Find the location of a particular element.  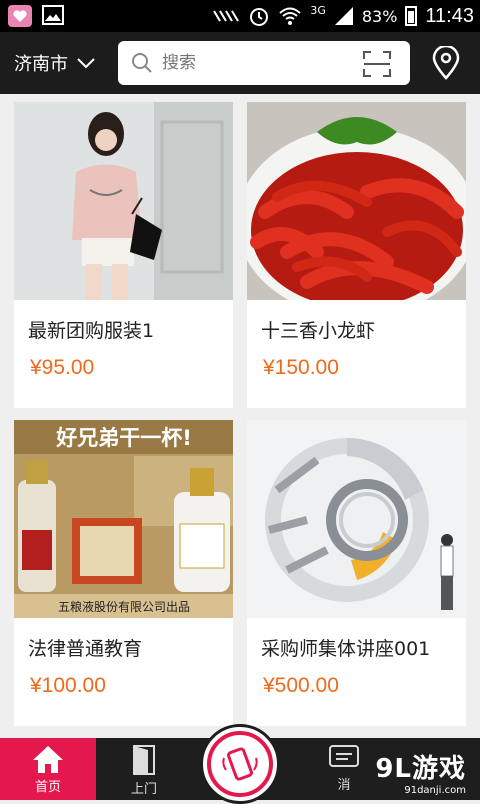

tab-home: 首页 is located at coordinates (48, 769).